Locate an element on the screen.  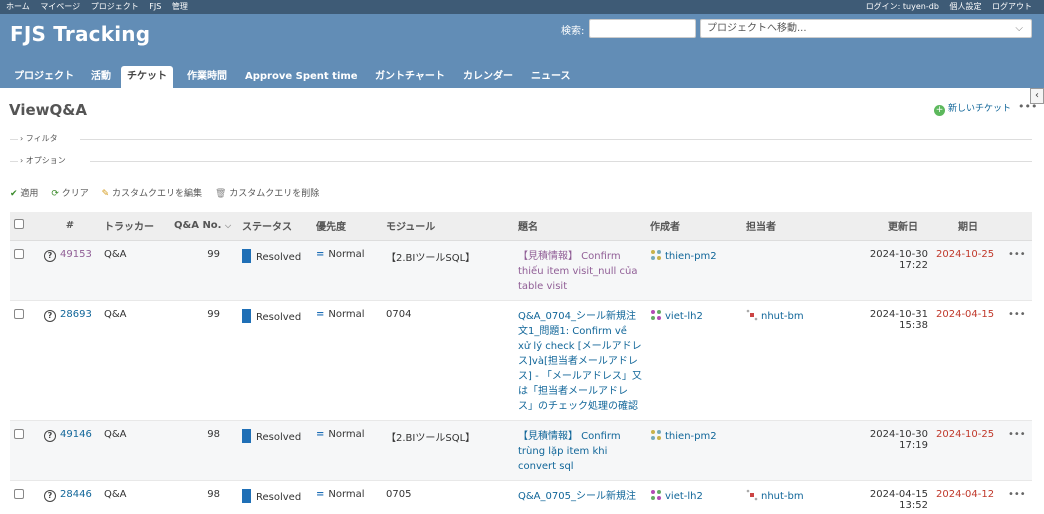
filters-label: › フィルタ is located at coordinates (41, 138).